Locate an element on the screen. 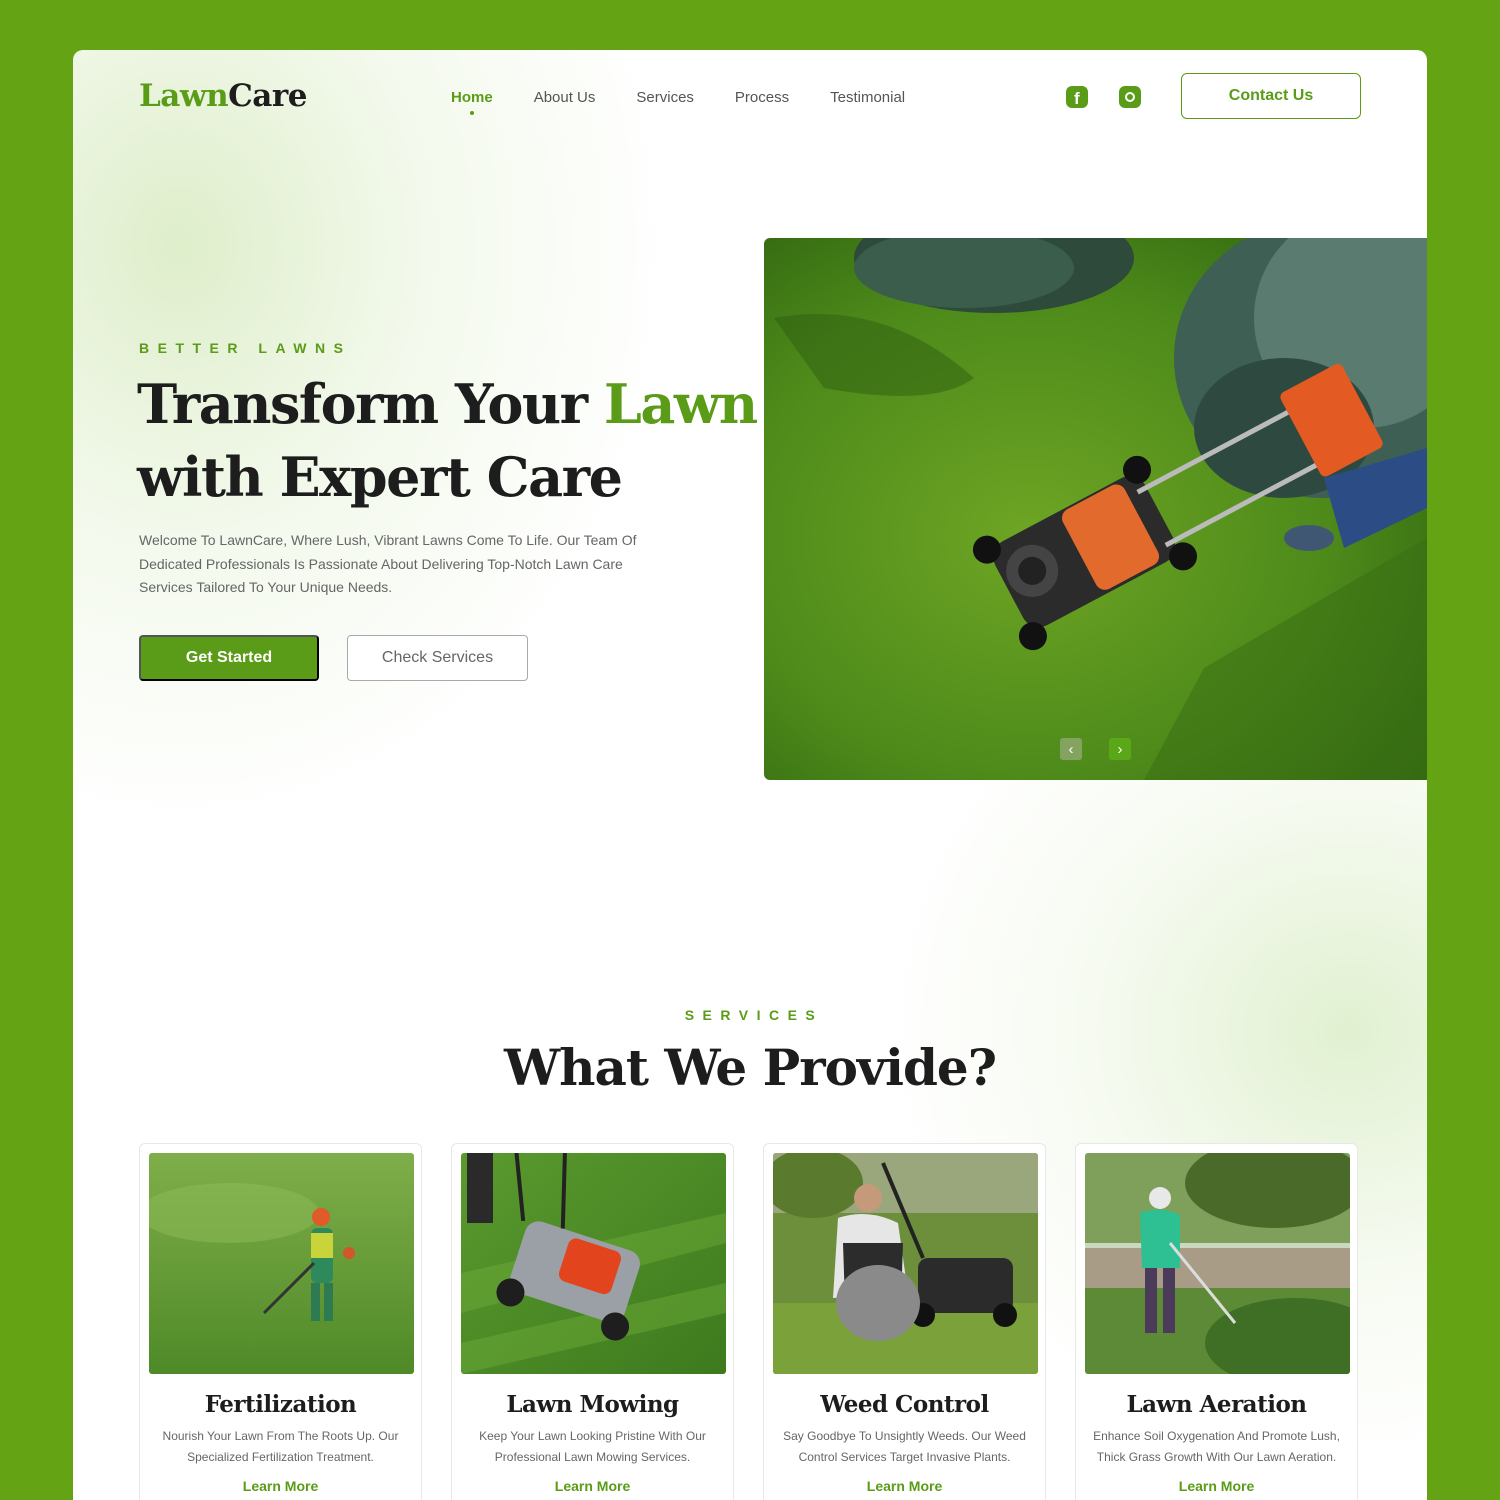 The image size is (1500, 1500). nav-item-process: Process is located at coordinates (762, 97).